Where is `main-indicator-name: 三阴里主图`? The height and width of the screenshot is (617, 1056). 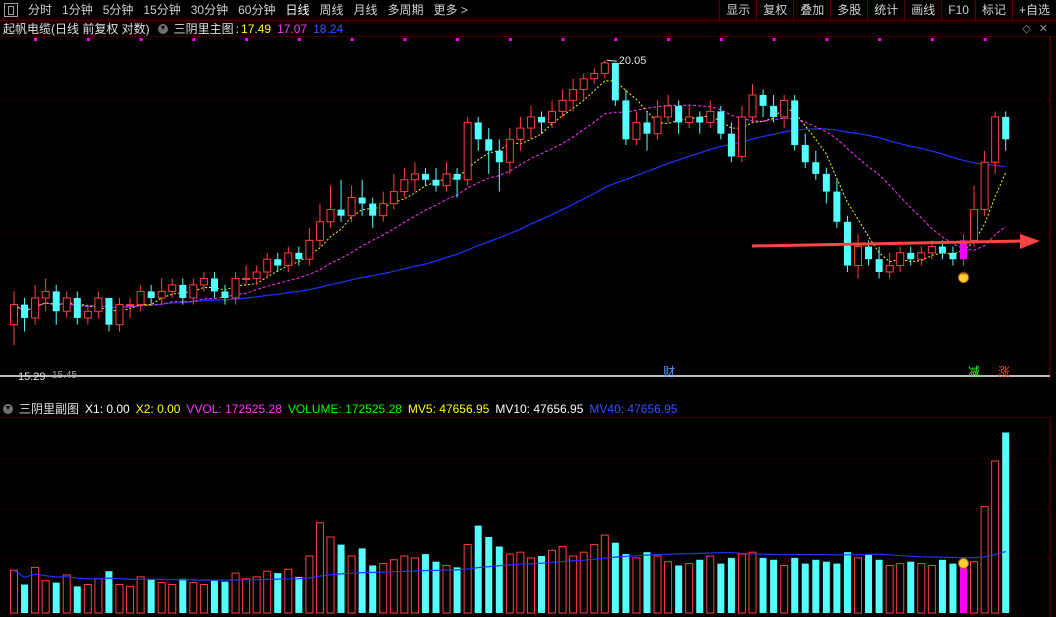
main-indicator-name: 三阴里主图 is located at coordinates (204, 29).